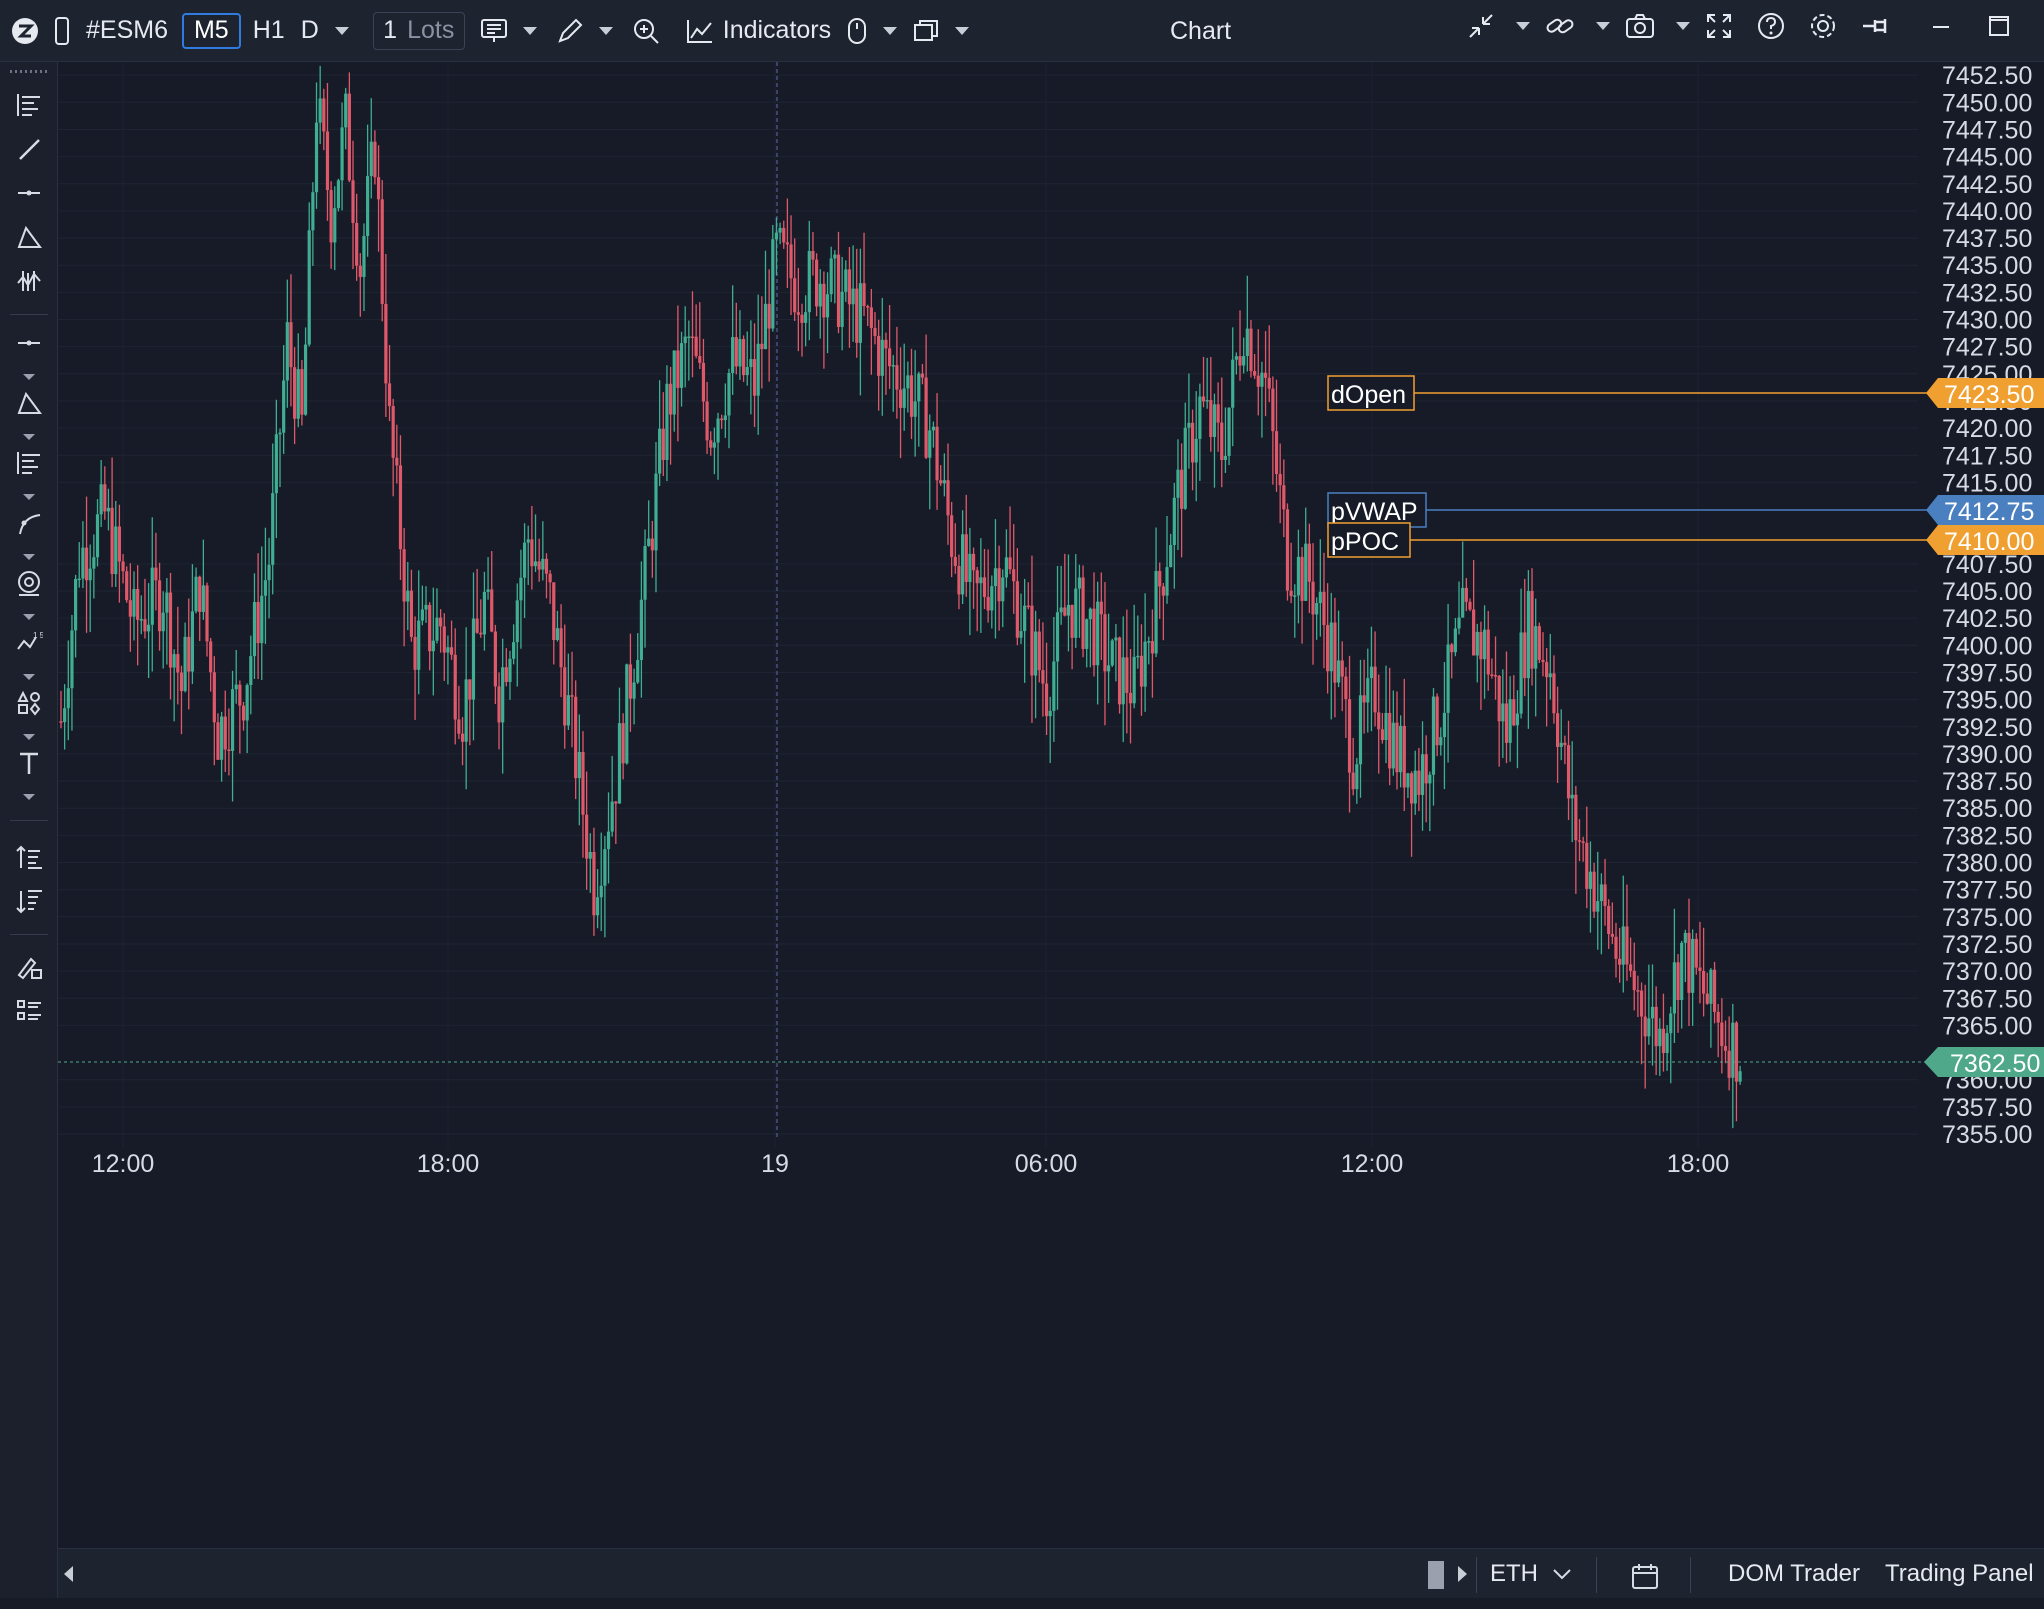 This screenshot has width=2044, height=1609. What do you see at coordinates (29, 463) in the screenshot?
I see `fibonacci-group-icon` at bounding box center [29, 463].